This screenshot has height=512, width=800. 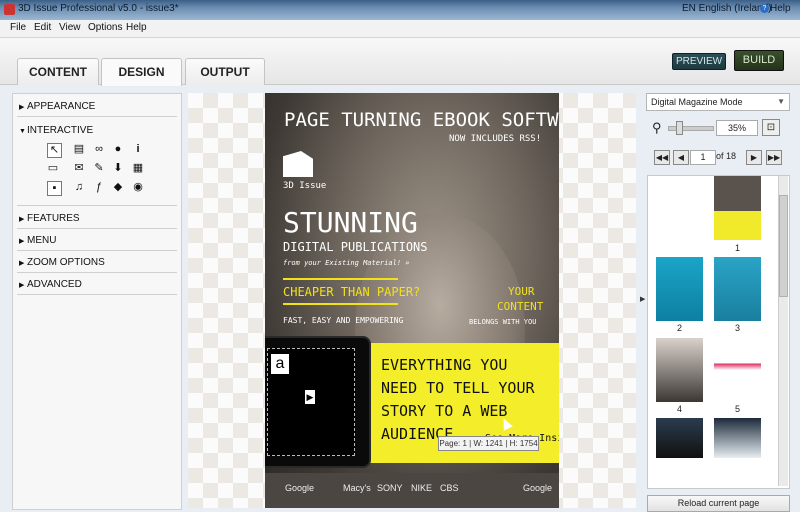 I want to click on window-title: 3D Issue Professional v5.0 - issue3*, so click(x=98, y=8).